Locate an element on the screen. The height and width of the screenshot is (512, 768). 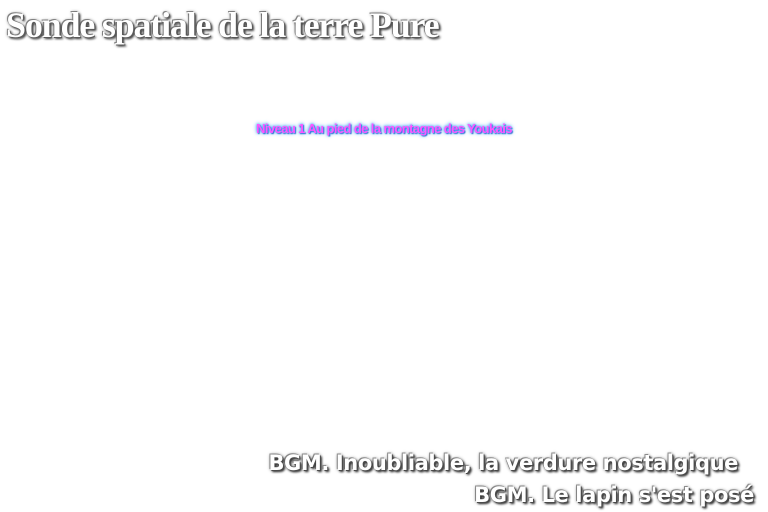
bgm-track-1: BGM. Inoubliable, la verdure nostalgique is located at coordinates (503, 463).